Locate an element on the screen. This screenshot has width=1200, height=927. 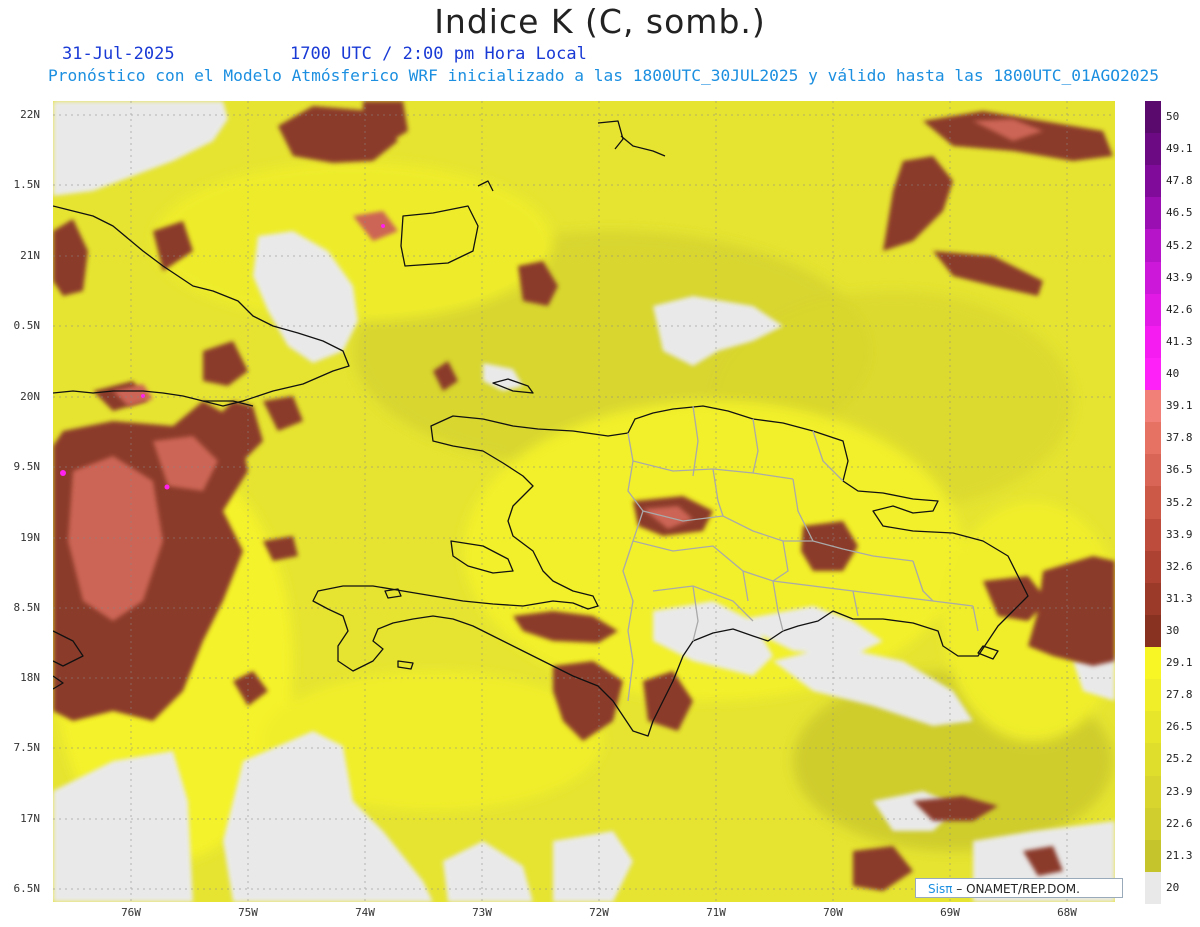
colorbar-label: 20 is located at coordinates (1173, 887).